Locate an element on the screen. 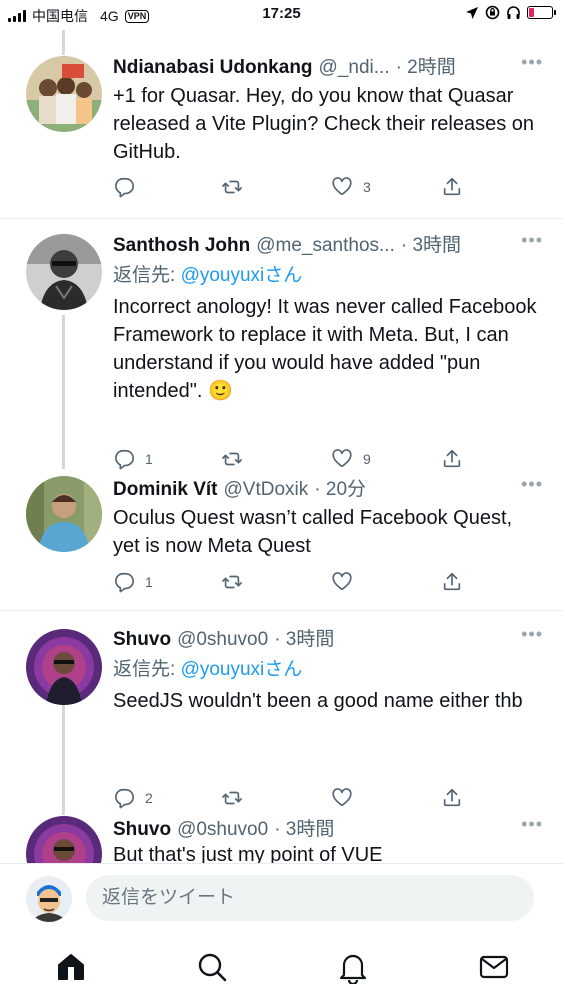 The width and height of the screenshot is (563, 1000). tweet-time: · 20分 is located at coordinates (340, 487).